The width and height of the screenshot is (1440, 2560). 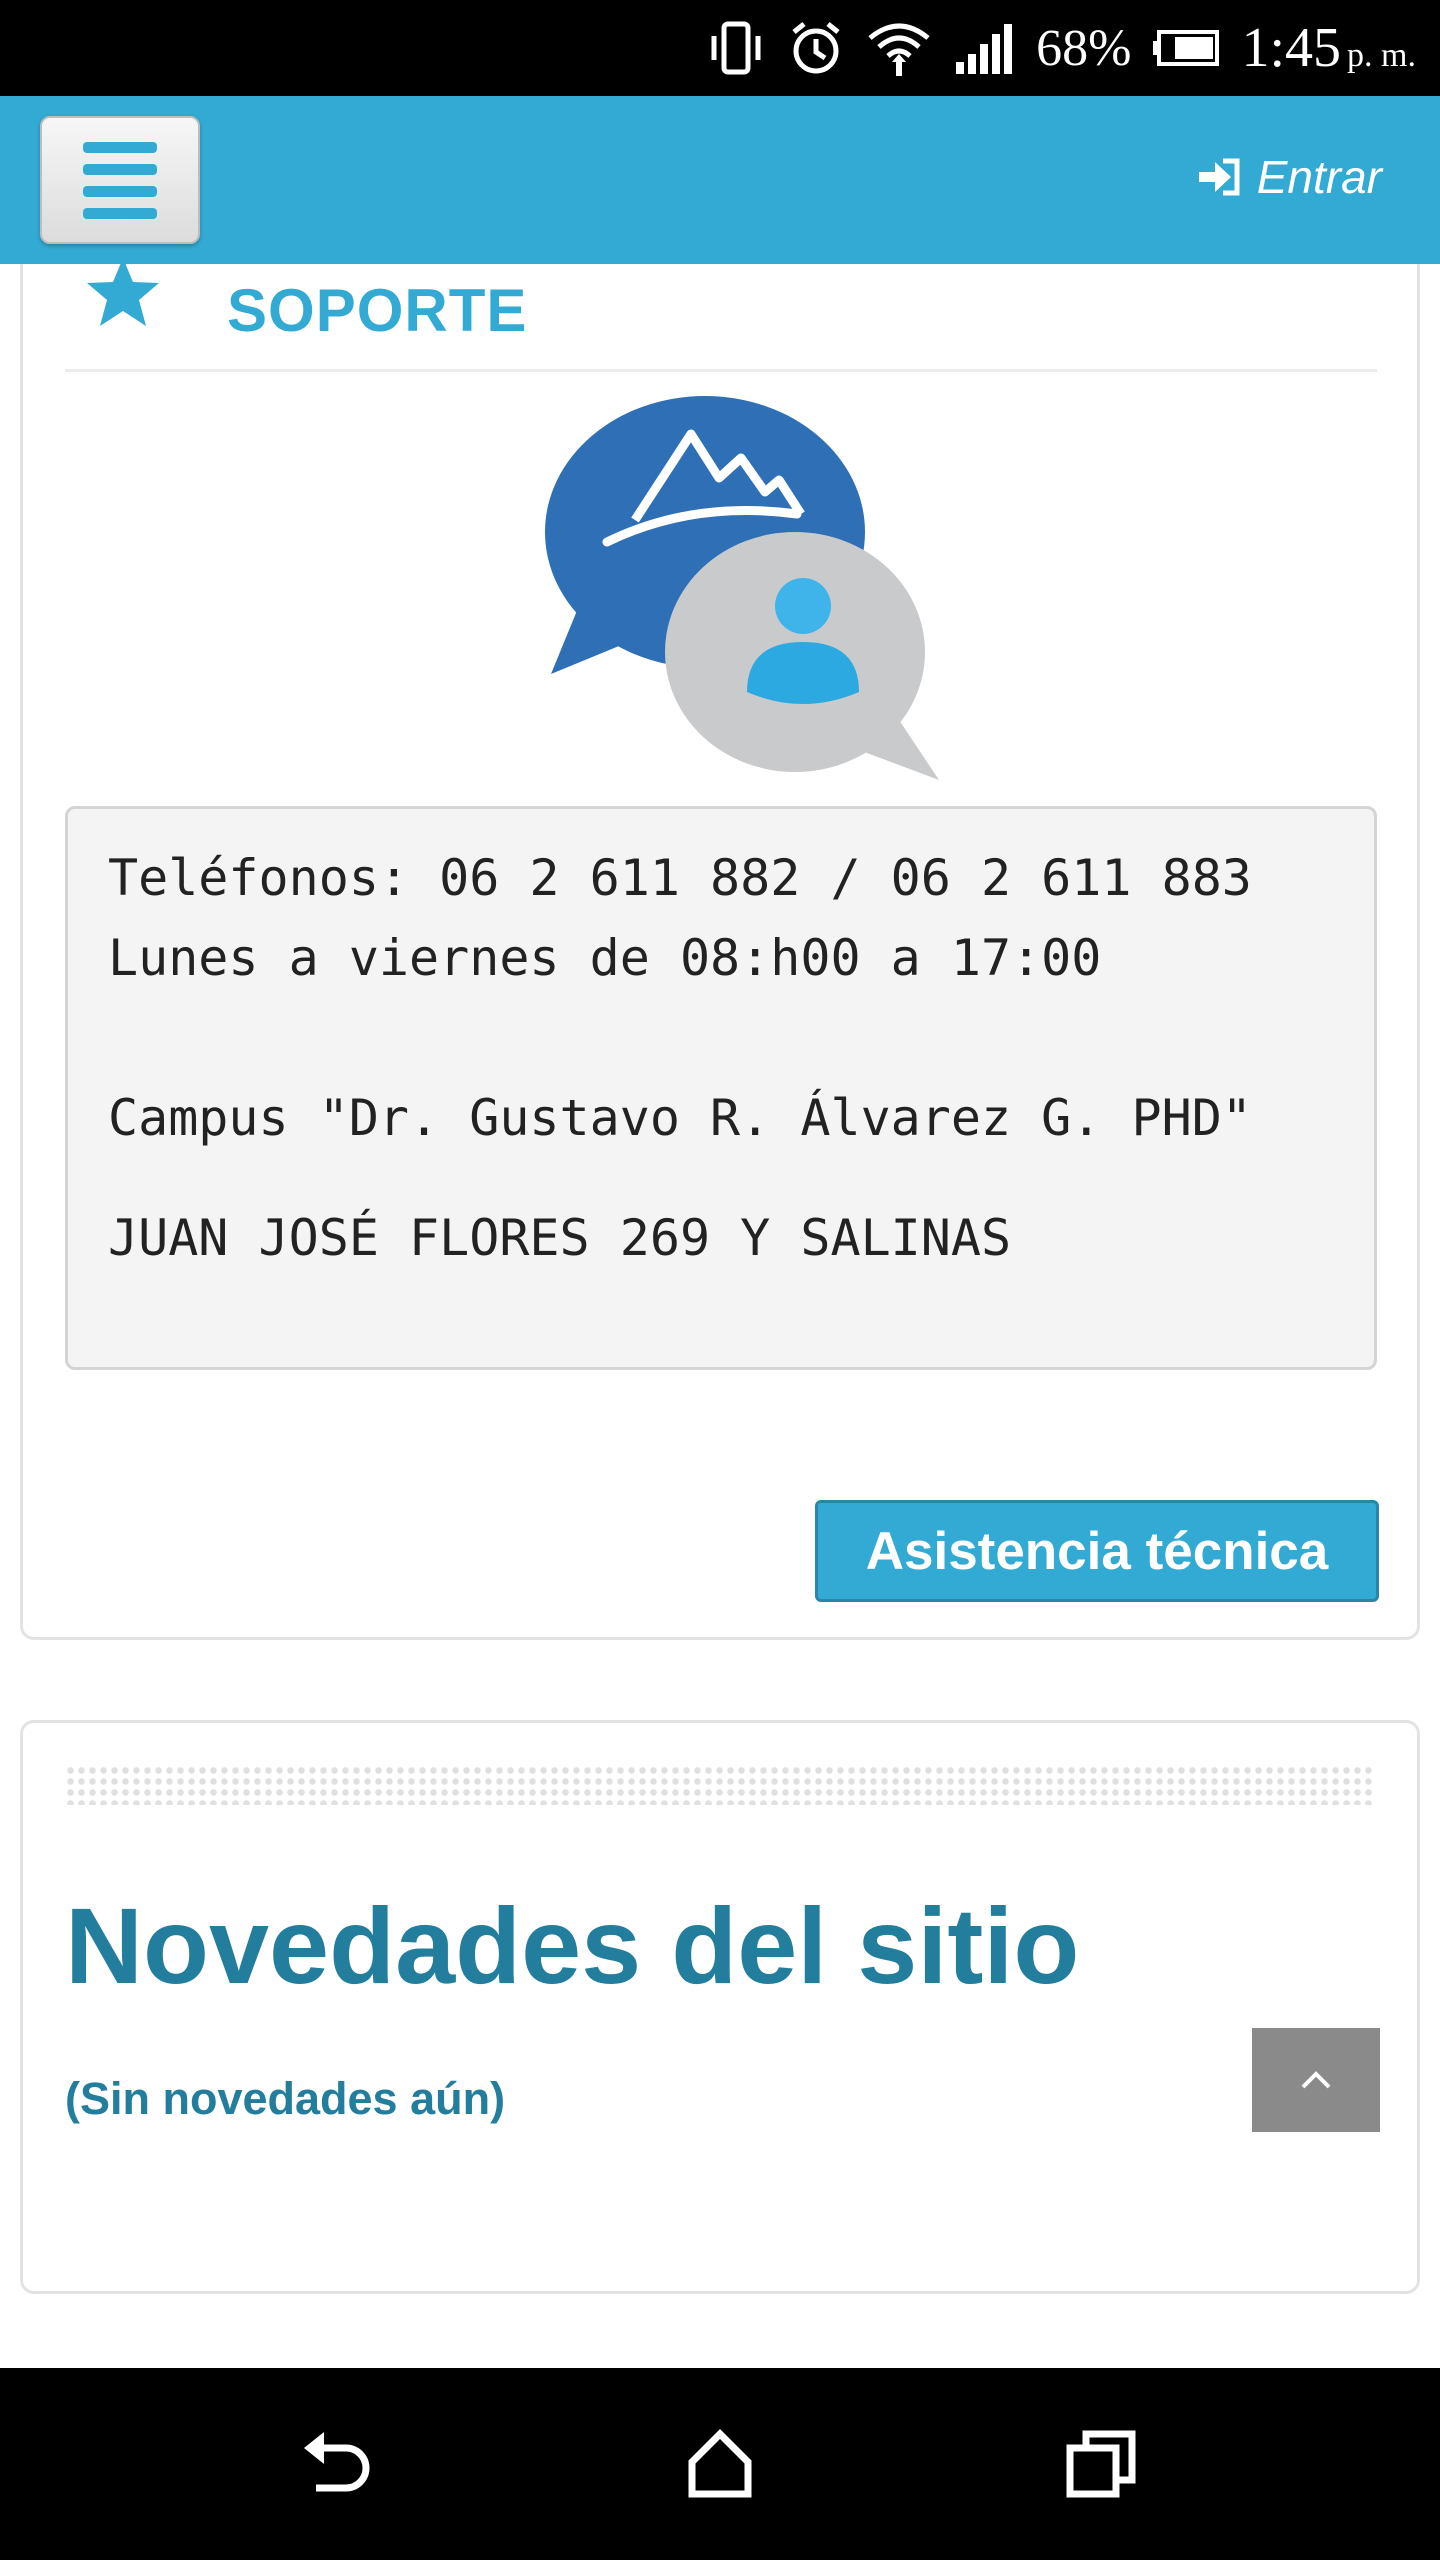 What do you see at coordinates (120, 180) in the screenshot?
I see `menu-button` at bounding box center [120, 180].